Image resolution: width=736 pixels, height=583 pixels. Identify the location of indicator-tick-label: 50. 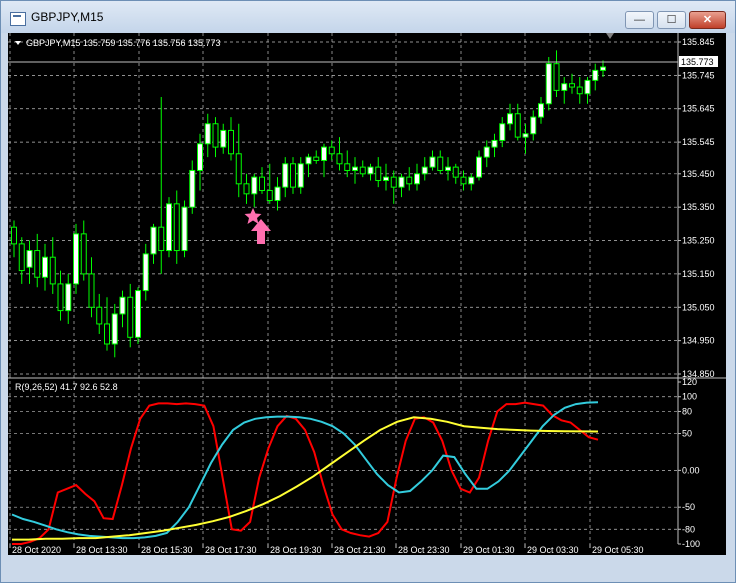
(687, 434).